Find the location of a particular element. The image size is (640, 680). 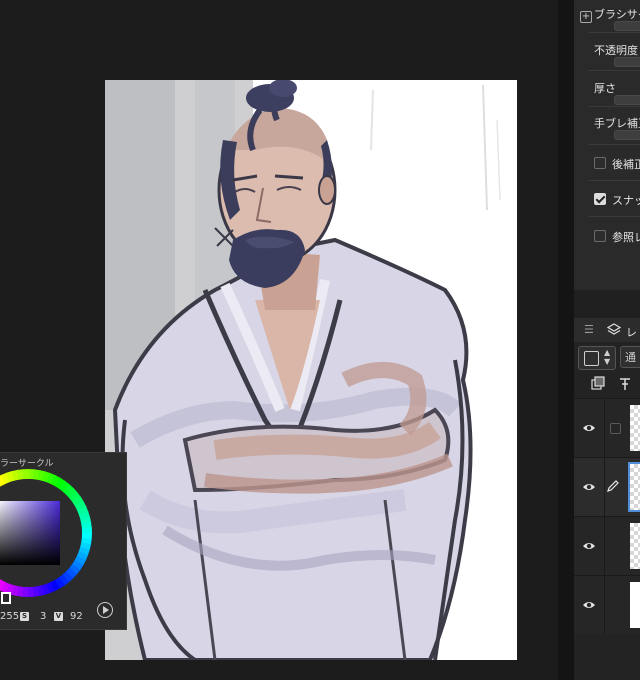

blend-mode-dropdown: 通 is located at coordinates (630, 357).